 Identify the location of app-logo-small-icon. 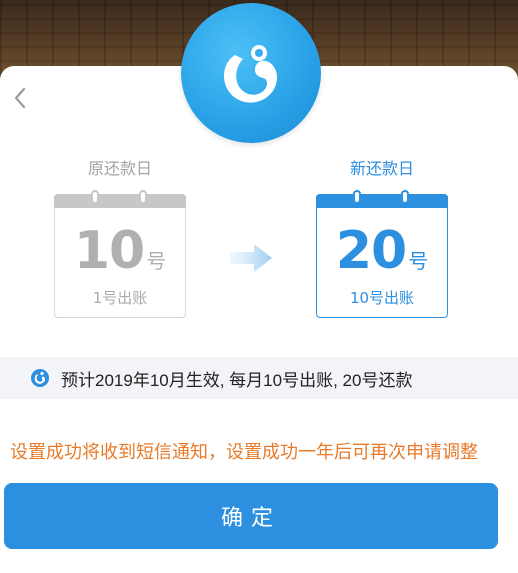
(40, 378).